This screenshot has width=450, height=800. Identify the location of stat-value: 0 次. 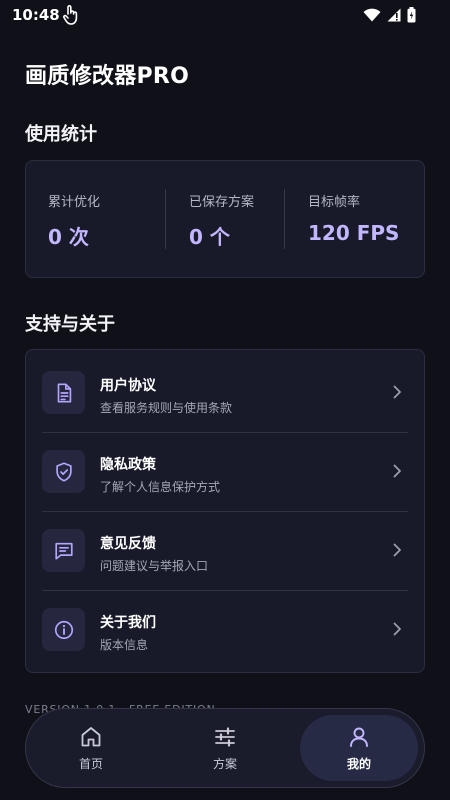
(68, 237).